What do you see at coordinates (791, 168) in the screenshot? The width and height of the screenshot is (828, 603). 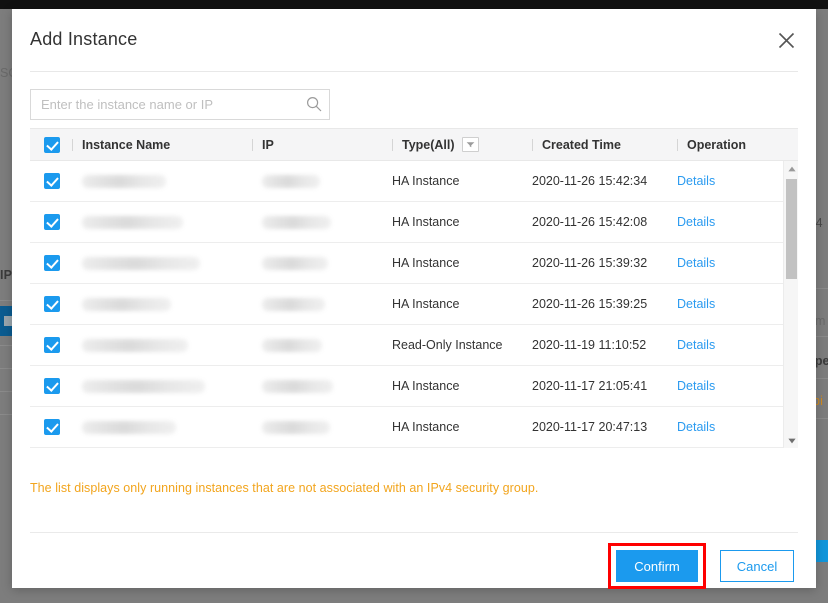 I see `caret-up-icon` at bounding box center [791, 168].